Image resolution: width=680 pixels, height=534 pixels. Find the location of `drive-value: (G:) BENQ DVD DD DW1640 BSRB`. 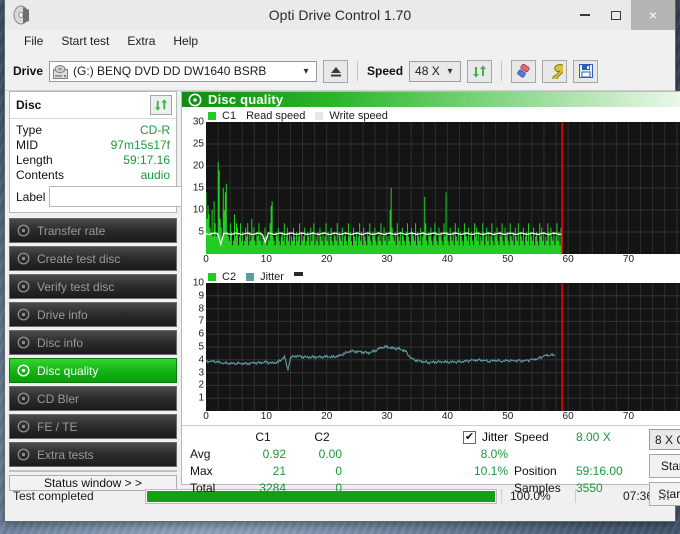

drive-value: (G:) BENQ DVD DD DW1640 BSRB is located at coordinates (170, 71).